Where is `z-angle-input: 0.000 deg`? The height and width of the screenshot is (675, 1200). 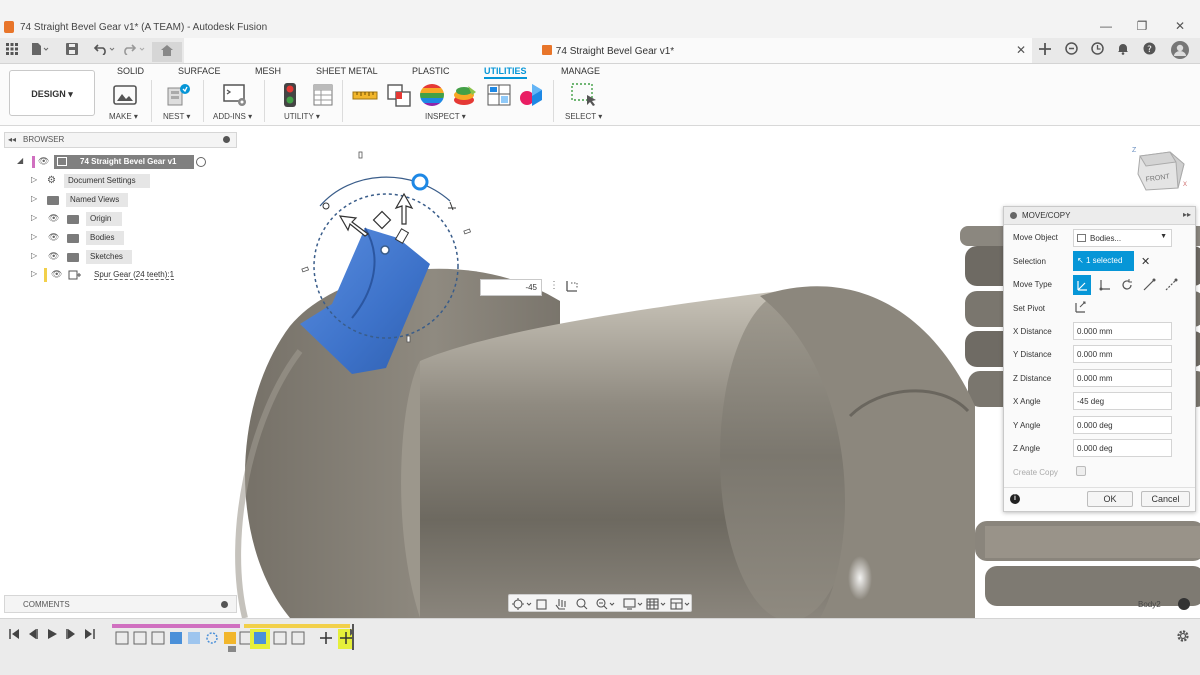
z-angle-input: 0.000 deg is located at coordinates (1122, 448).